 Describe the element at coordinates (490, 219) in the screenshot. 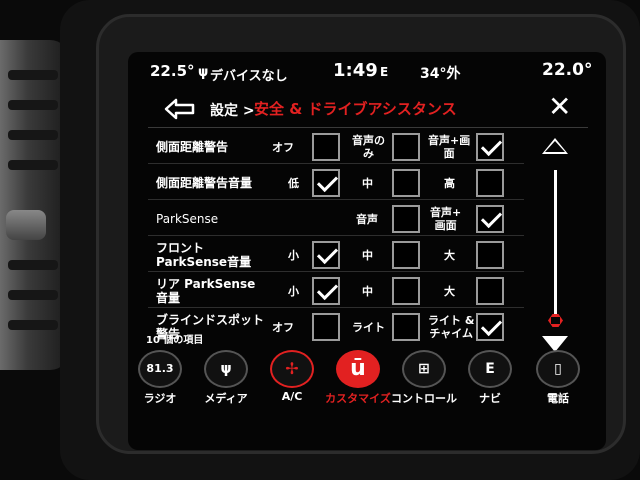

I see `checkbox-parksense-voice-screen` at that location.